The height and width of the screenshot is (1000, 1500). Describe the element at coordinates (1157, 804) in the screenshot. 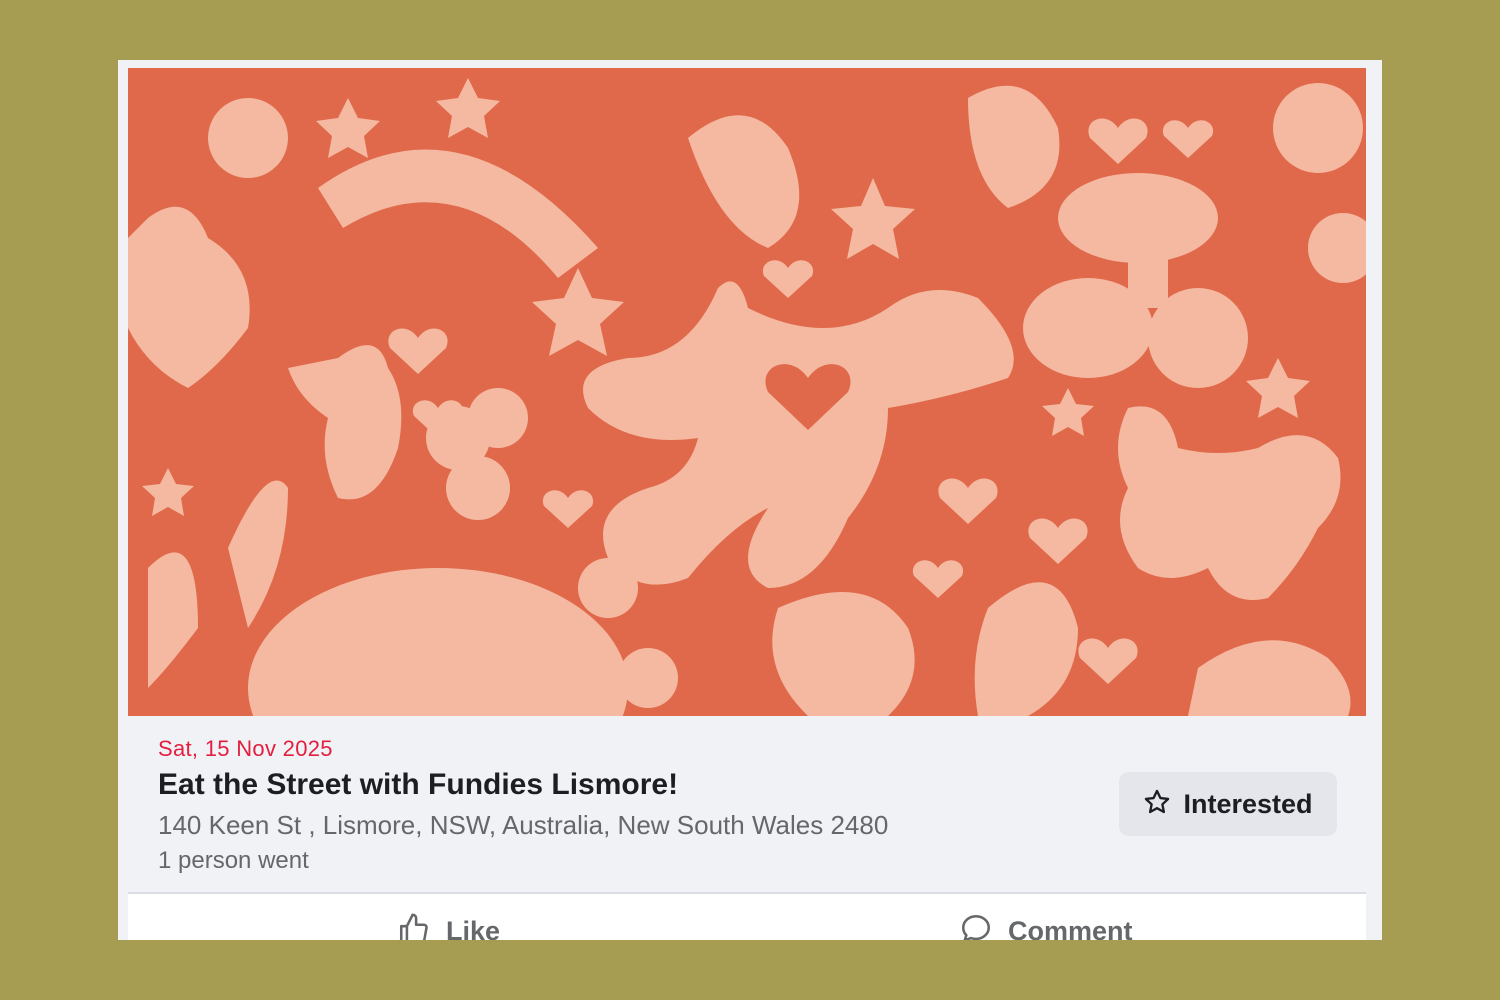

I see `star-icon` at that location.